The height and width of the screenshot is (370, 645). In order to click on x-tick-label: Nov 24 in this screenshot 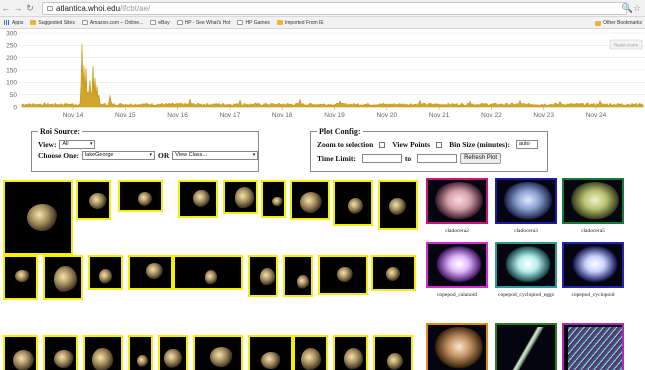, I will do `click(596, 115)`.